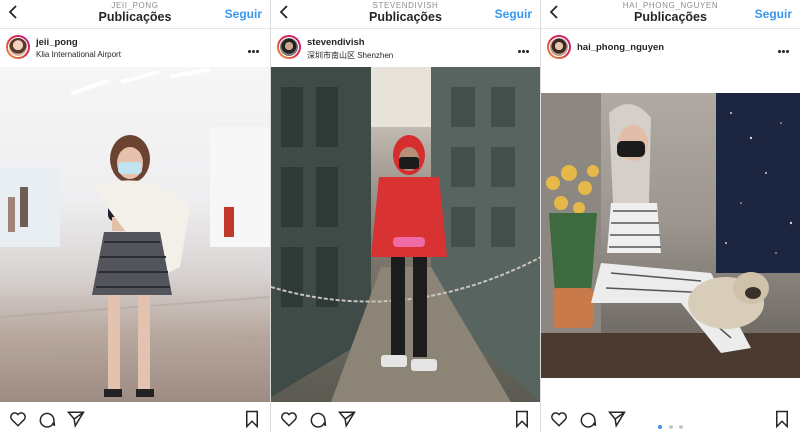 The width and height of the screenshot is (800, 432). I want to click on post-header: stevendivish 深圳市南山区 Shenzhen, so click(405, 48).